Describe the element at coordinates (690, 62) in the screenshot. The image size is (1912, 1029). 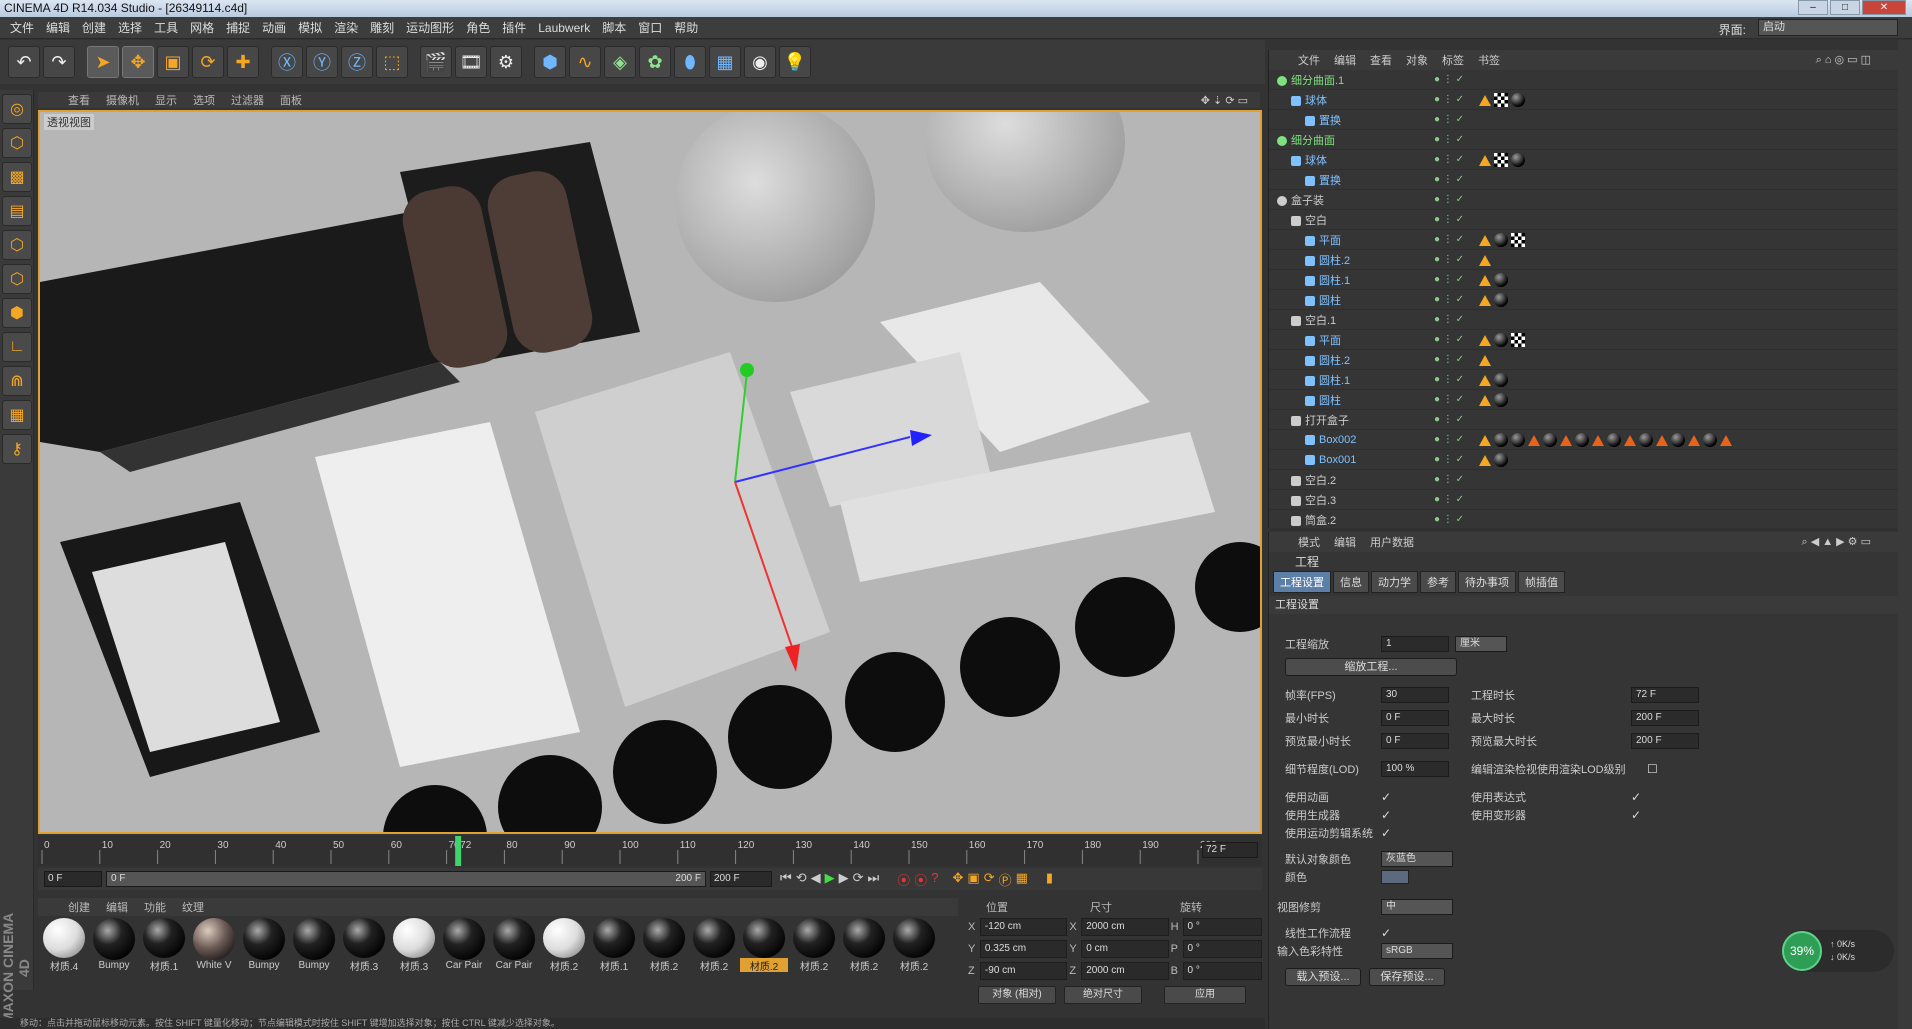
I see `deformer-icon: ⬮` at that location.